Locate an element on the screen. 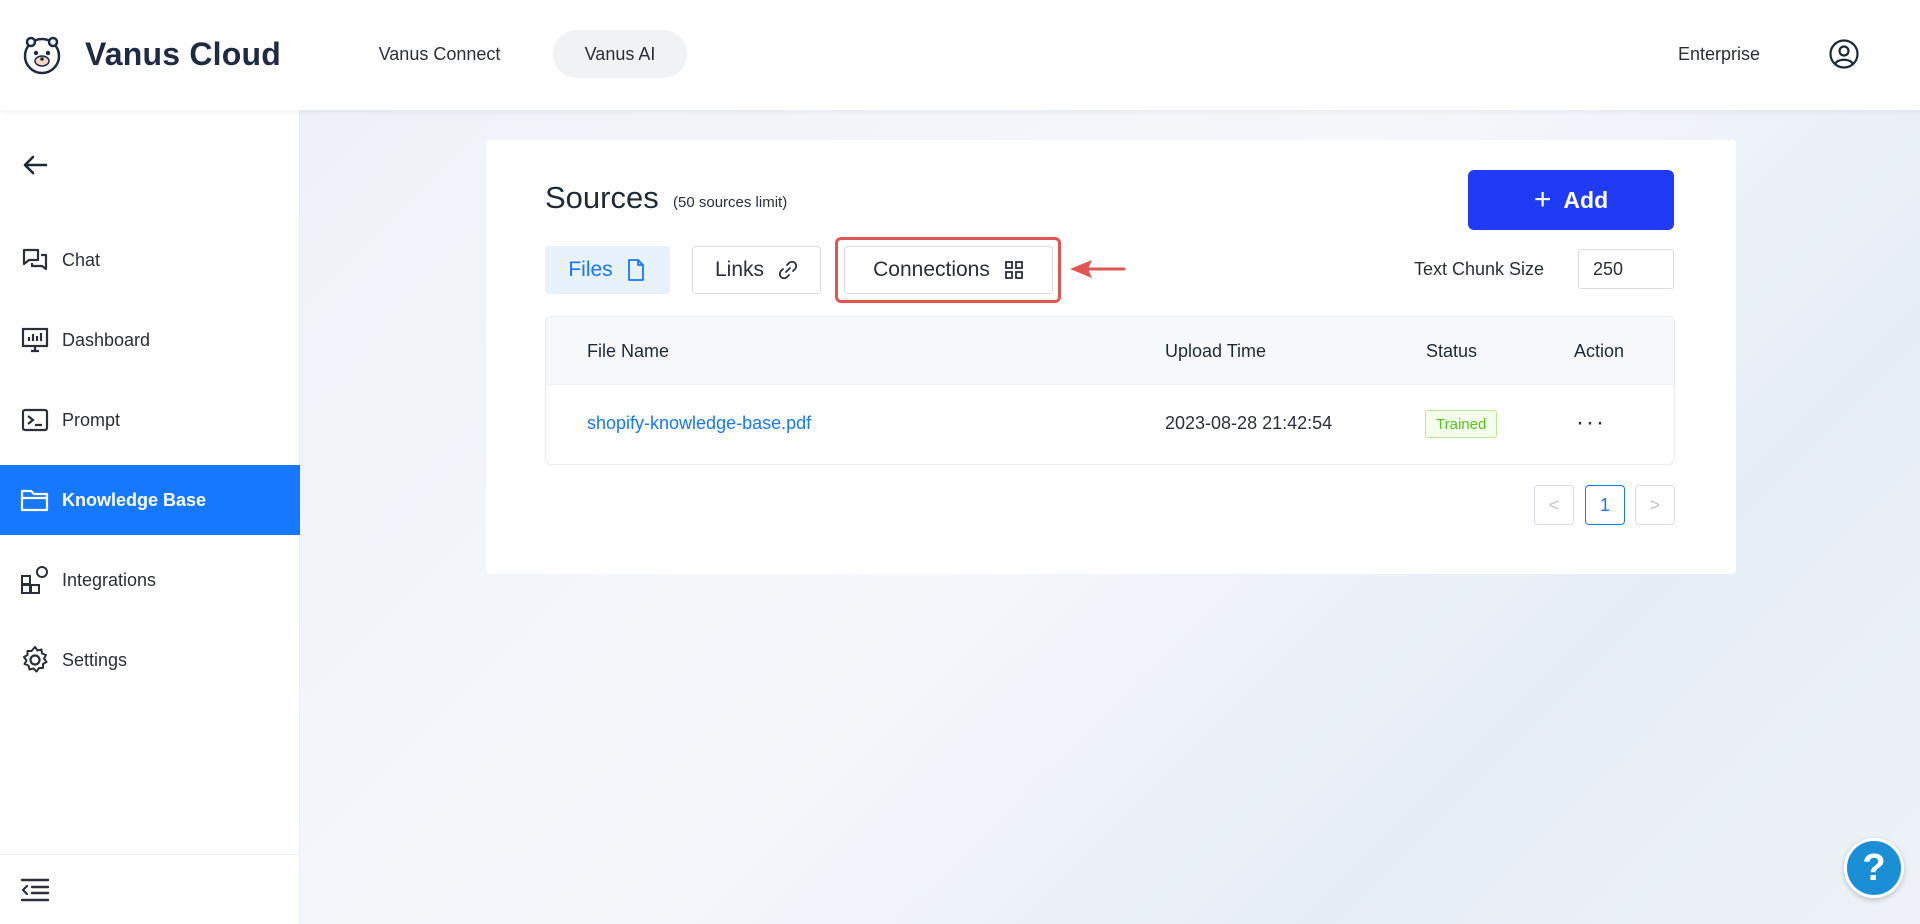  sidebar-item-label: Chat is located at coordinates (81, 259).